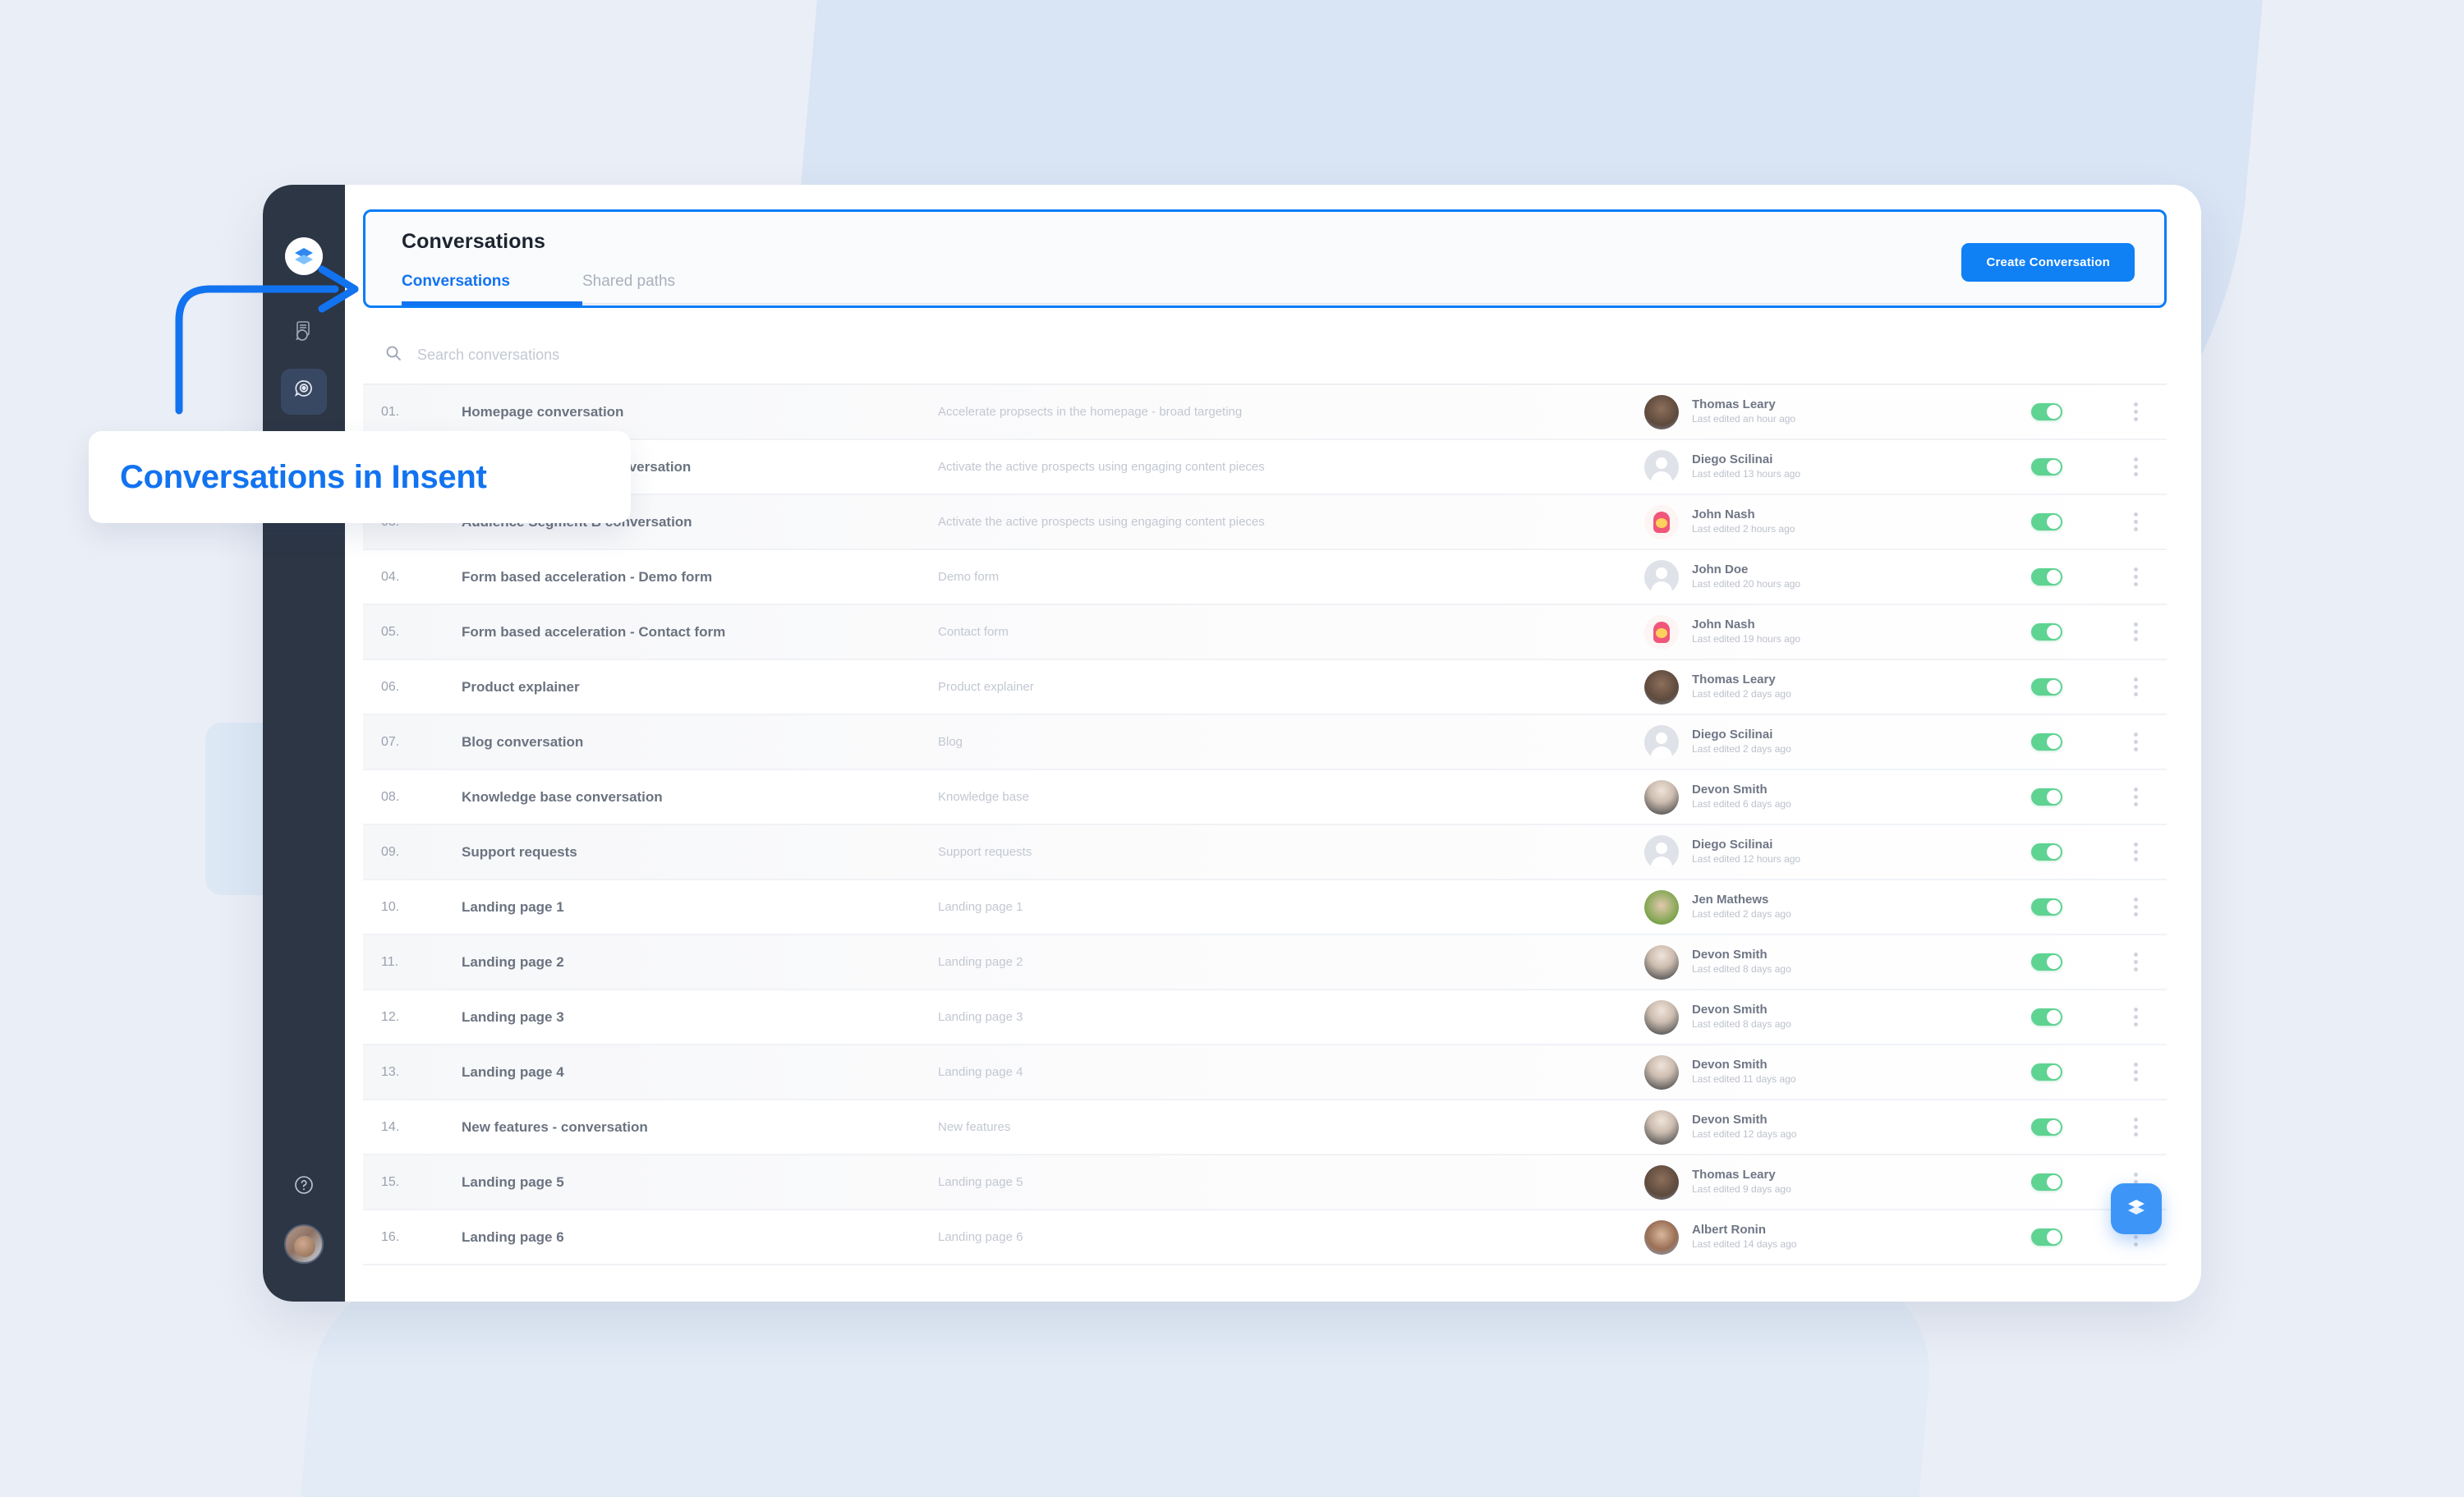  What do you see at coordinates (2136, 1208) in the screenshot?
I see `insent-widget-launcher-button` at bounding box center [2136, 1208].